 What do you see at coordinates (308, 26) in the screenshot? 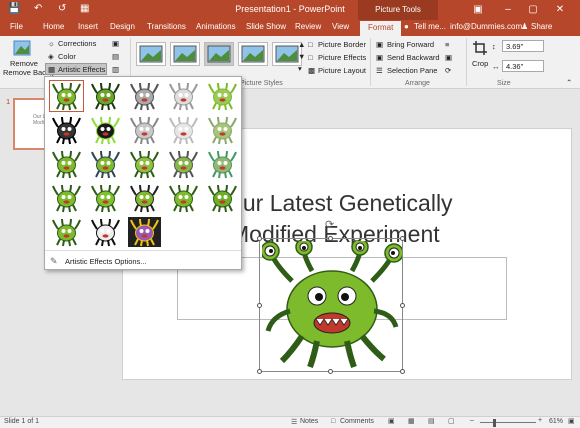
I see `tab-review: Review` at bounding box center [308, 26].